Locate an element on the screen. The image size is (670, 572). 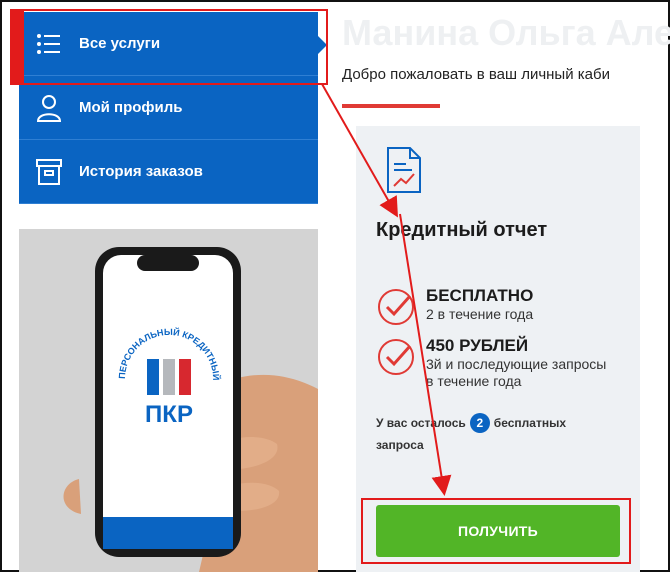
sidebar-item-order-history: История заказов is located at coordinates (168, 172).